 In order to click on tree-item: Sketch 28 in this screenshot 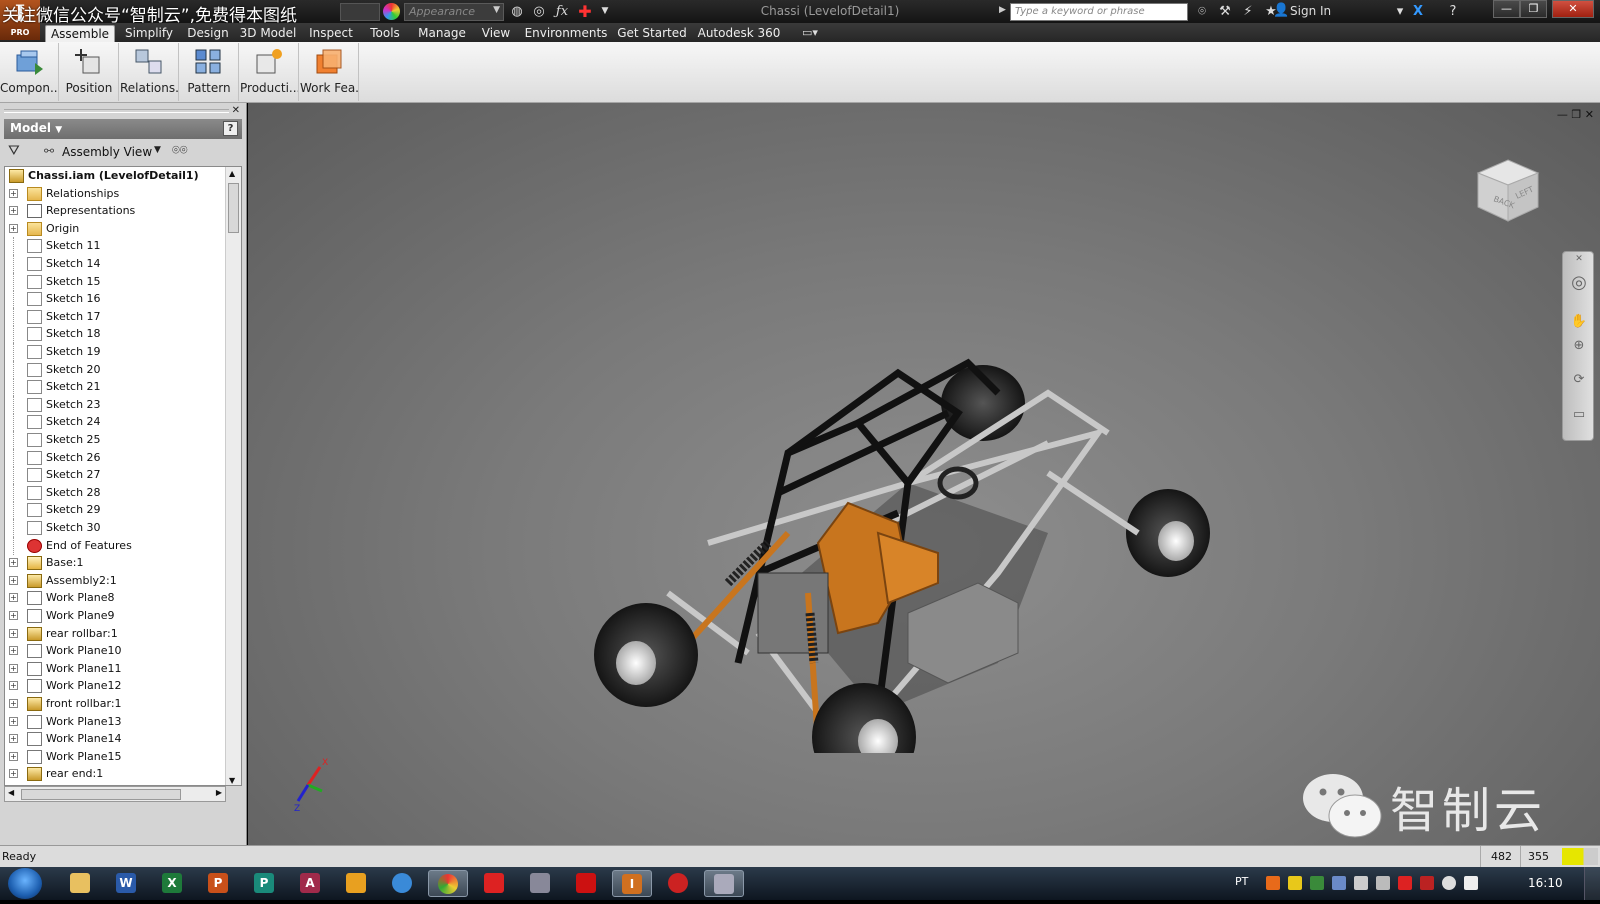, I will do `click(114, 492)`.